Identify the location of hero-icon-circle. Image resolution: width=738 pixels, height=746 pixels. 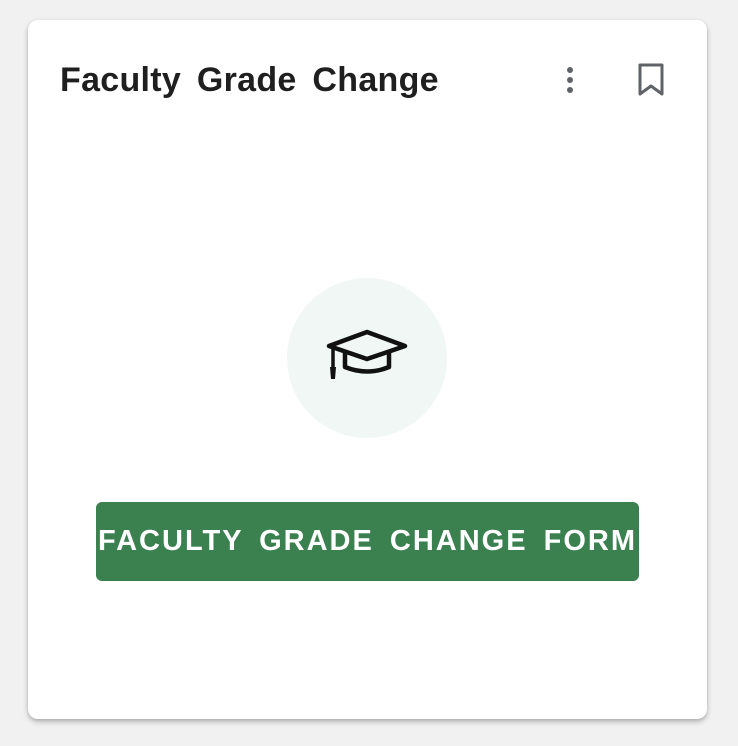
(367, 358).